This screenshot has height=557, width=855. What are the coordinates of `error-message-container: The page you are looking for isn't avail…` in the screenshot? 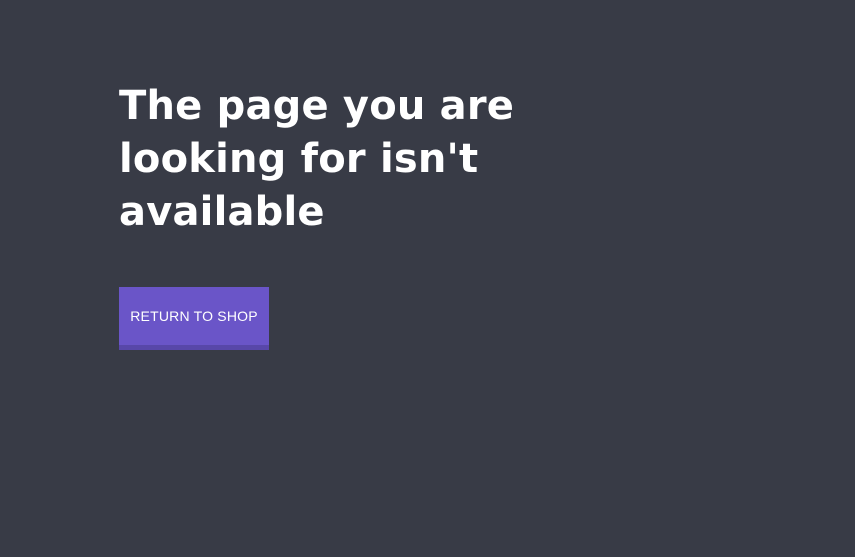 It's located at (329, 159).